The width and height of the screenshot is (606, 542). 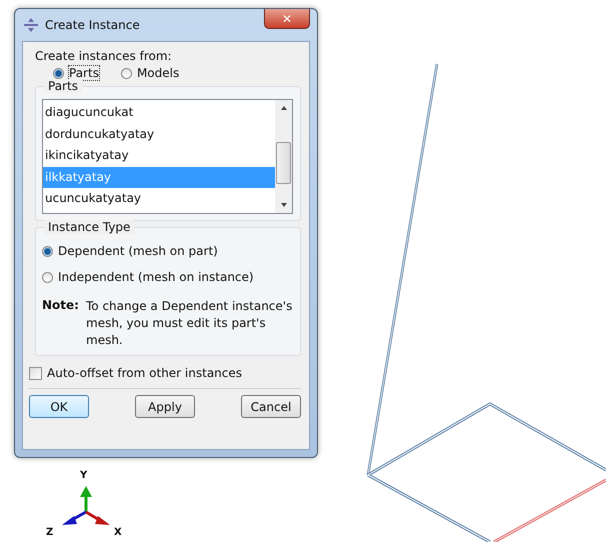 What do you see at coordinates (167, 277) in the screenshot?
I see `instance-type-radio: Independent (mesh on instance)` at bounding box center [167, 277].